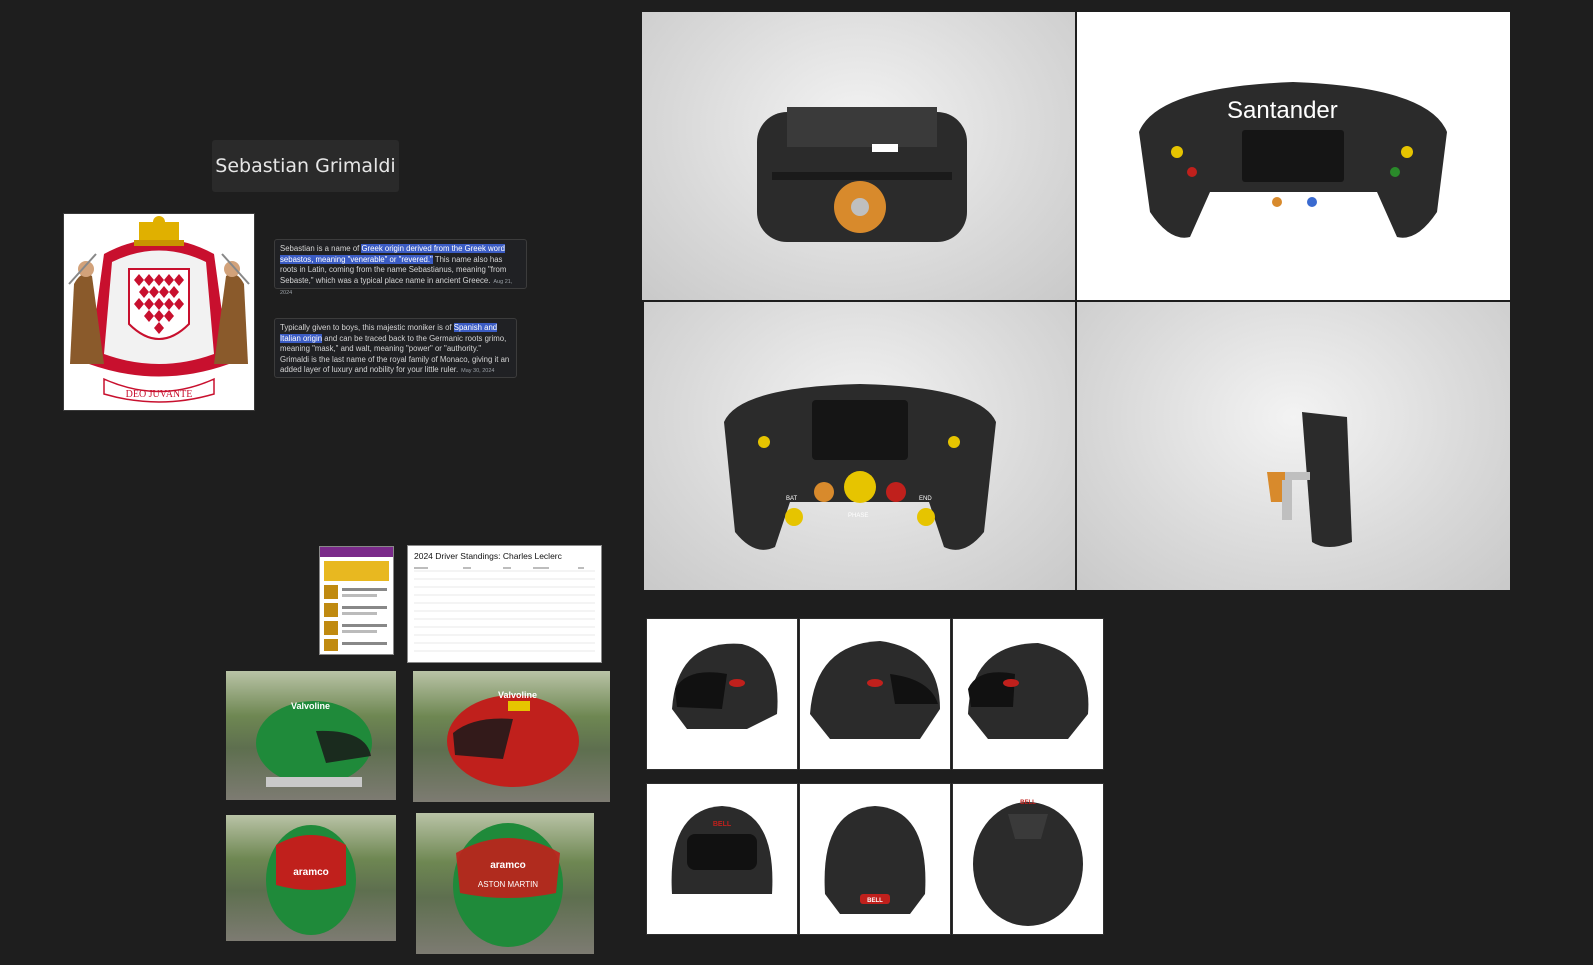 This screenshot has height=965, width=1593. Describe the element at coordinates (792, 499) in the screenshot. I see `wheel-label-bat: BAT` at that location.